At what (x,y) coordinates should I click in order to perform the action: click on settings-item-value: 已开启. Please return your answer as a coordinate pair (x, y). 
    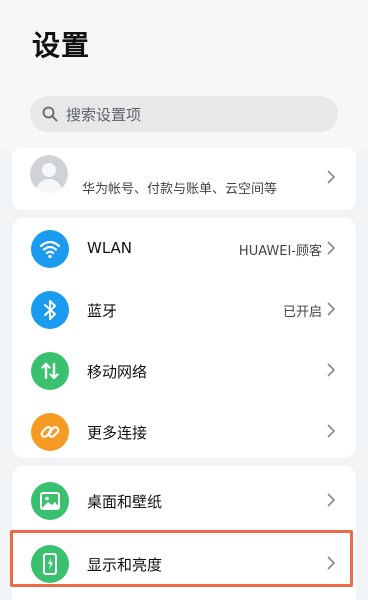
    Looking at the image, I should click on (302, 312).